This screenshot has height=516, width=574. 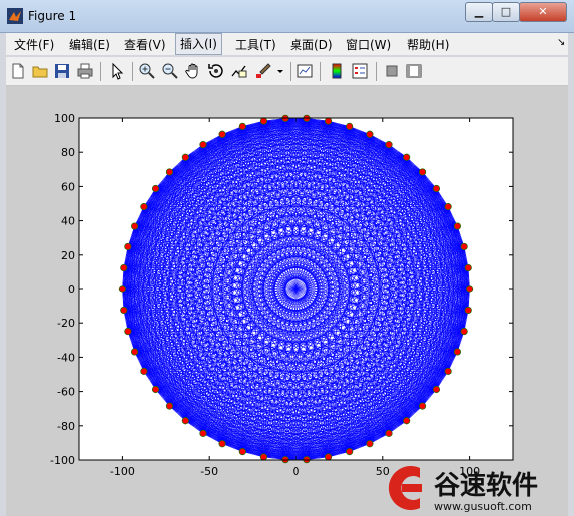 I want to click on y-tick-label: 40, so click(x=68, y=221).